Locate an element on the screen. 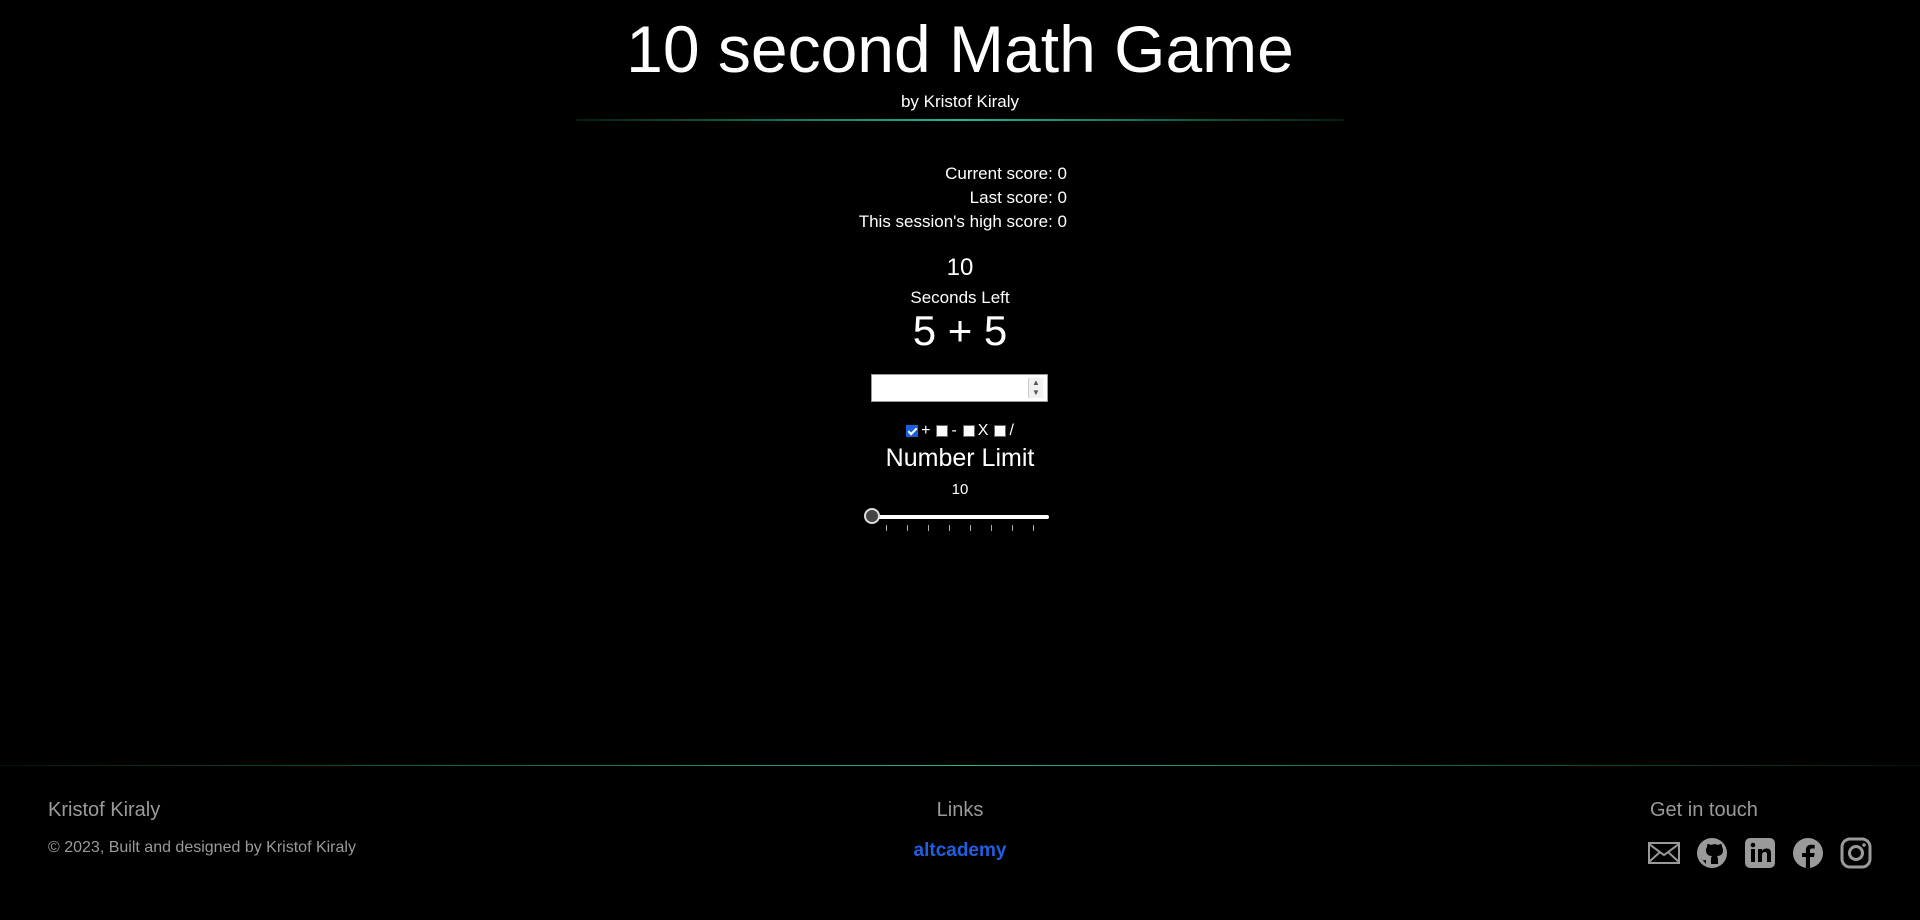 Image resolution: width=1920 pixels, height=920 pixels. page-title: 10 second Math Game is located at coordinates (960, 49).